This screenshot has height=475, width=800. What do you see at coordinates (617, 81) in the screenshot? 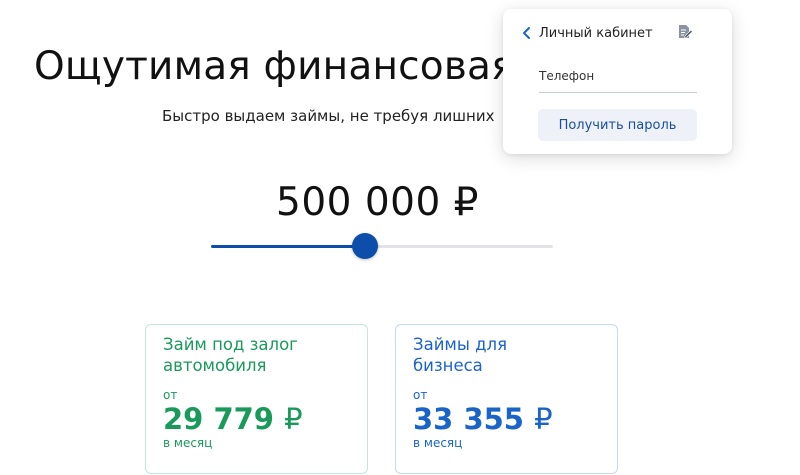
I see `login-popup: Личный кабинет Телефон Получить пароль` at bounding box center [617, 81].